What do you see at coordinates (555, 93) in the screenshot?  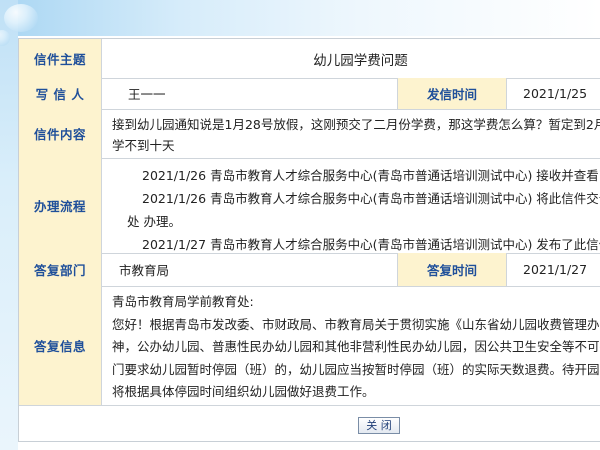 I see `sent-time-value: 2021/1/25` at bounding box center [555, 93].